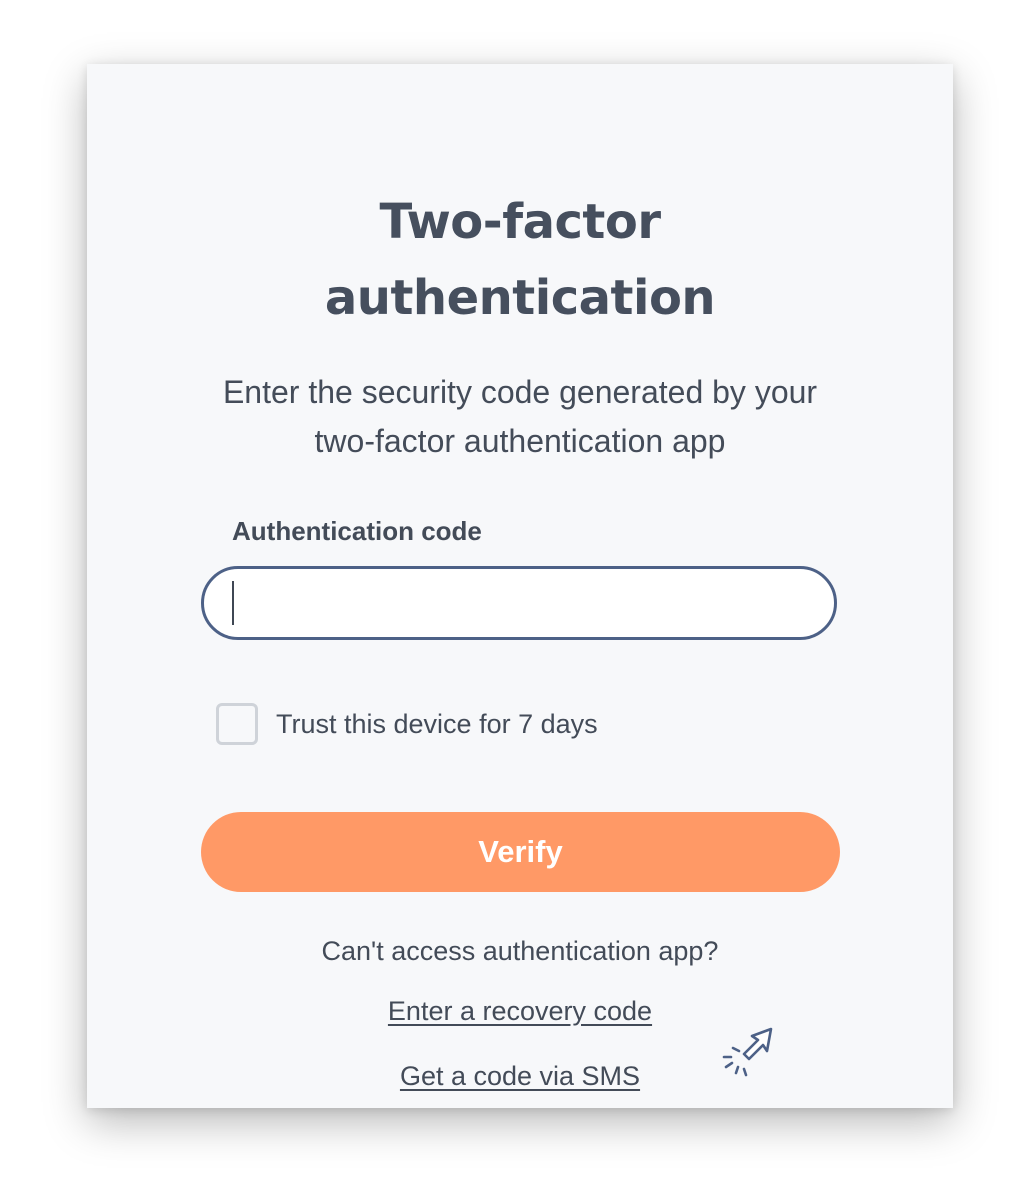  I want to click on page-title: Two-factor authentication, so click(520, 260).